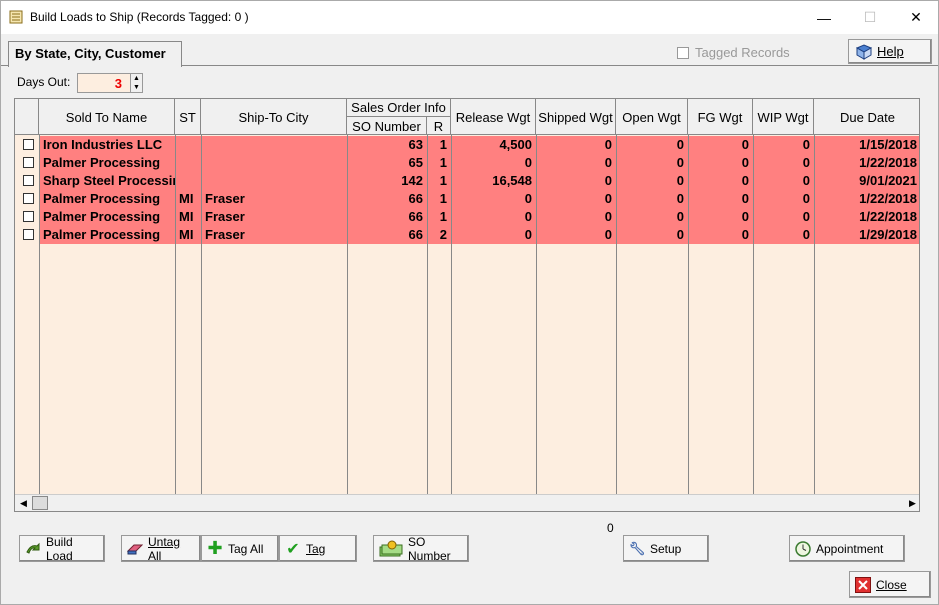 The image size is (939, 605). Describe the element at coordinates (870, 17) in the screenshot. I see `maximize-button: ☐` at that location.